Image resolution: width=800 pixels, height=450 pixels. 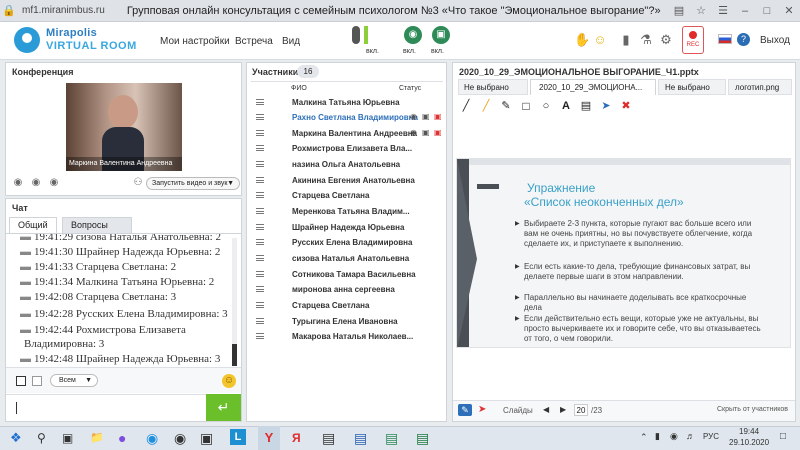 I want to click on poll-icon: ▮, so click(x=626, y=40).